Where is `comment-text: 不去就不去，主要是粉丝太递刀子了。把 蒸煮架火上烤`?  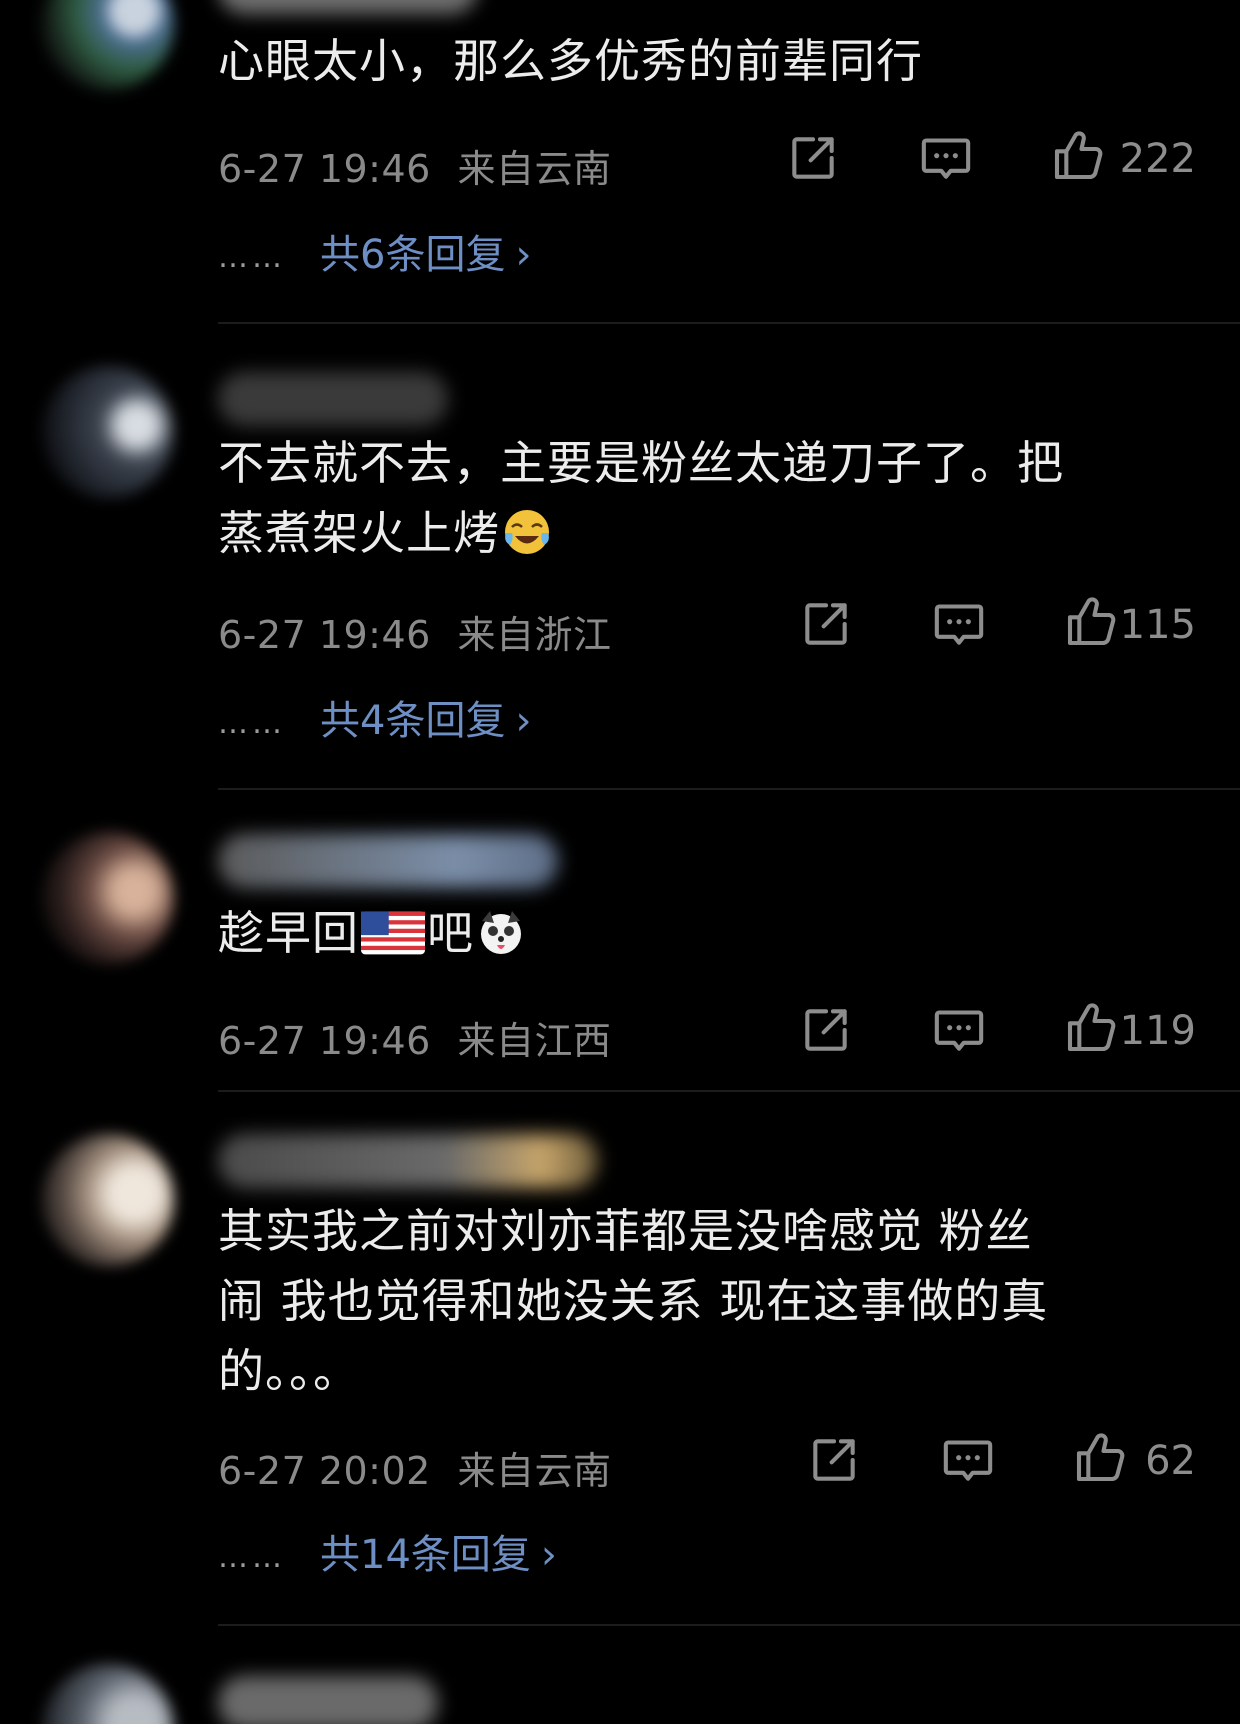 comment-text: 不去就不去，主要是粉丝太递刀子了。把 蒸煮架火上烤 is located at coordinates (698, 498).